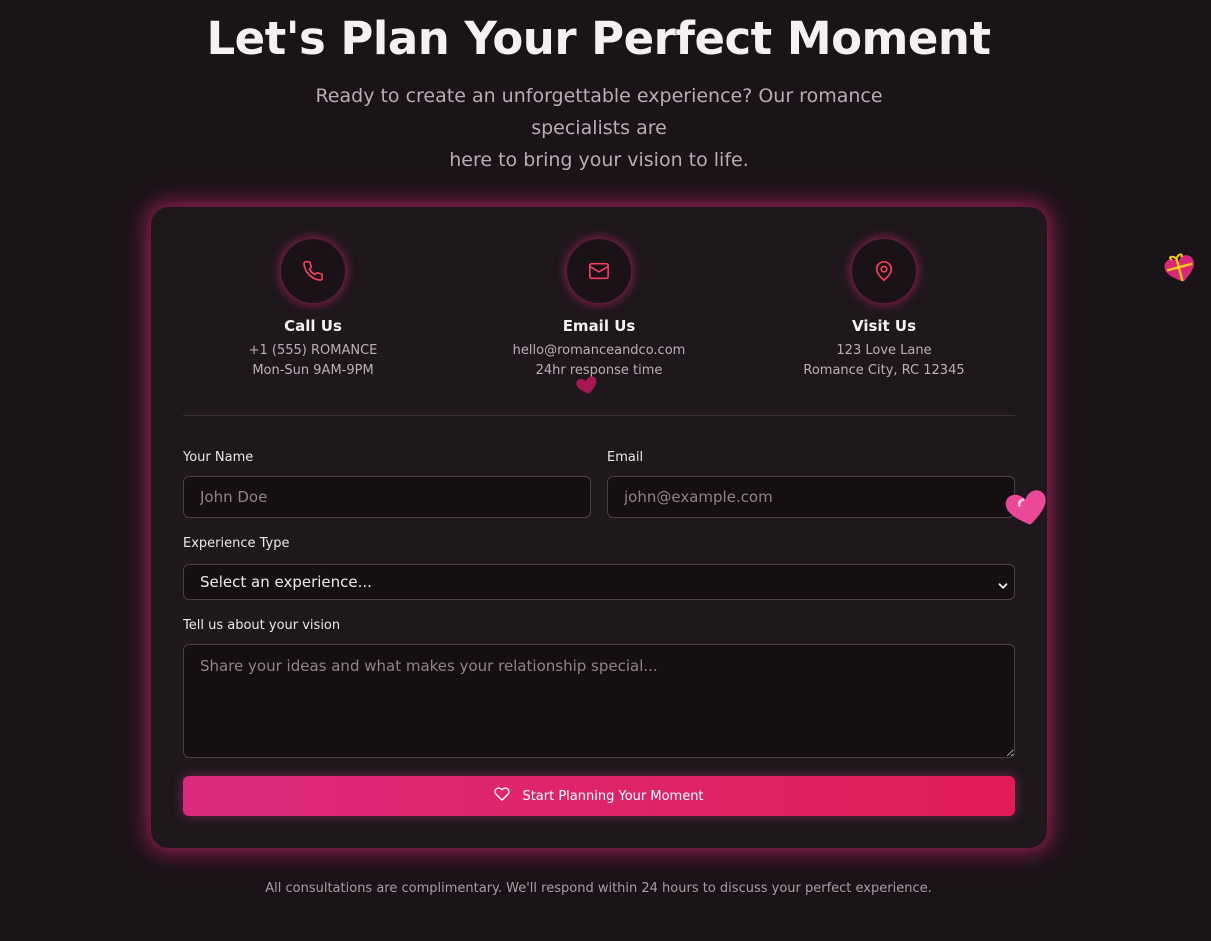  Describe the element at coordinates (599, 160) in the screenshot. I see `subtitle-line-2: here to bring your vision to life.` at that location.